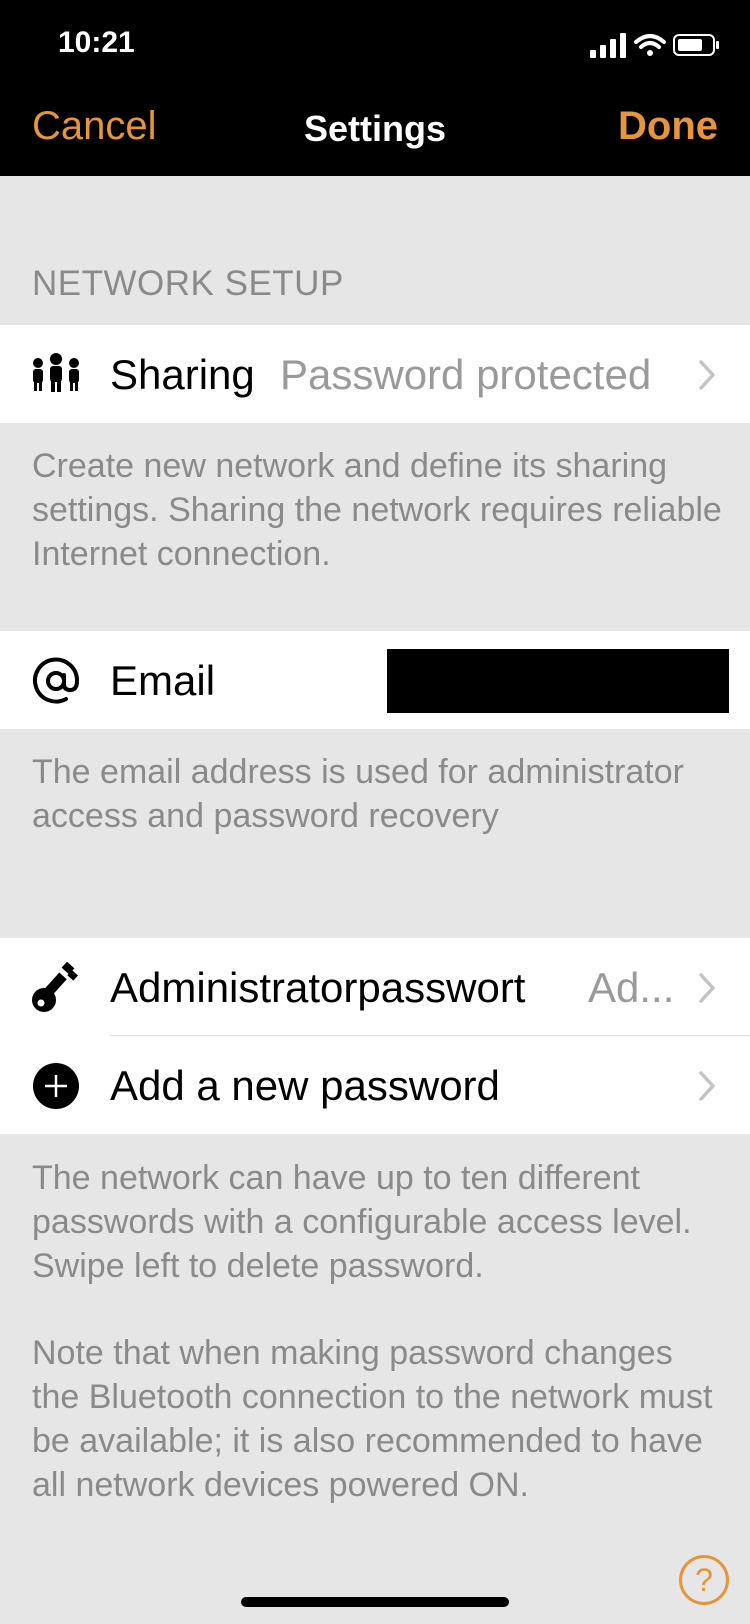  I want to click on status-icons, so click(654, 45).